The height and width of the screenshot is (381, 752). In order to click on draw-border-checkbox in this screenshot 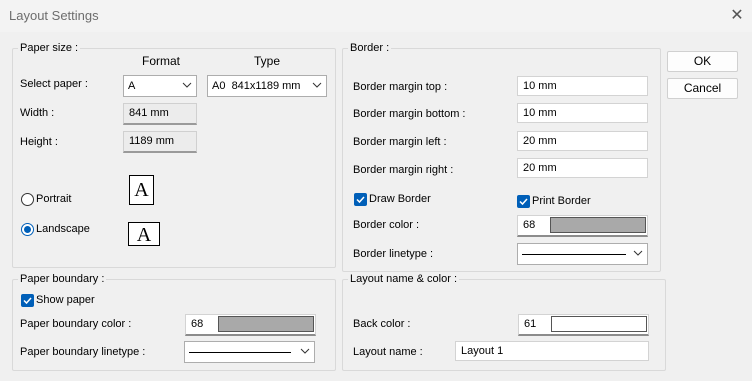, I will do `click(360, 199)`.